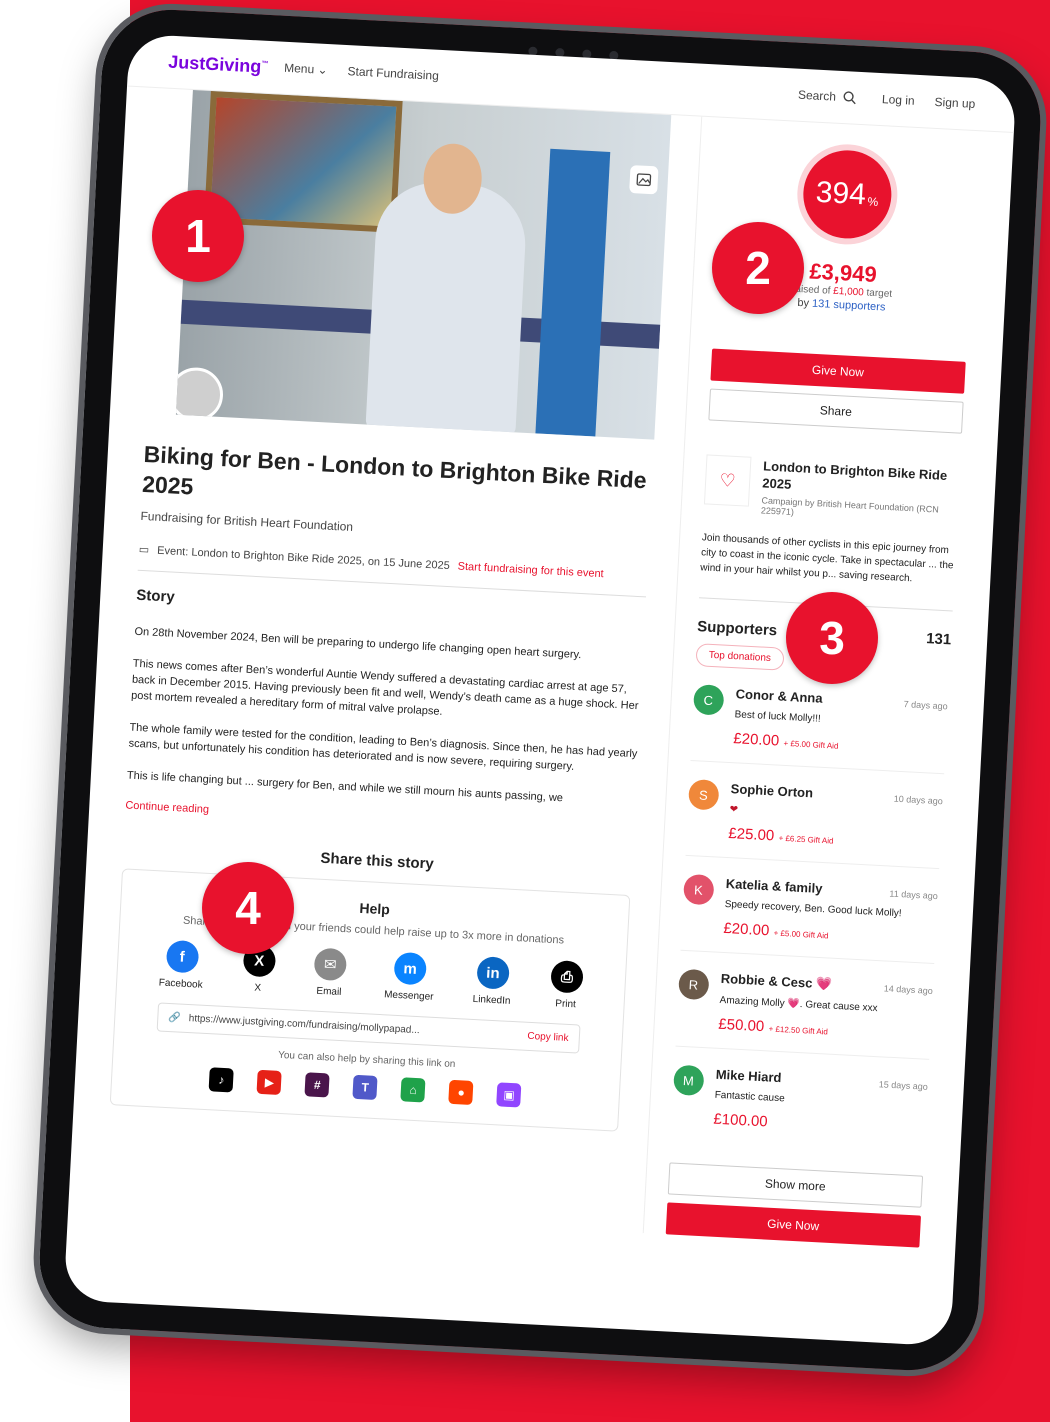 Image resolution: width=1050 pixels, height=1422 pixels. I want to click on share-facebook-button: f Facebook, so click(181, 965).